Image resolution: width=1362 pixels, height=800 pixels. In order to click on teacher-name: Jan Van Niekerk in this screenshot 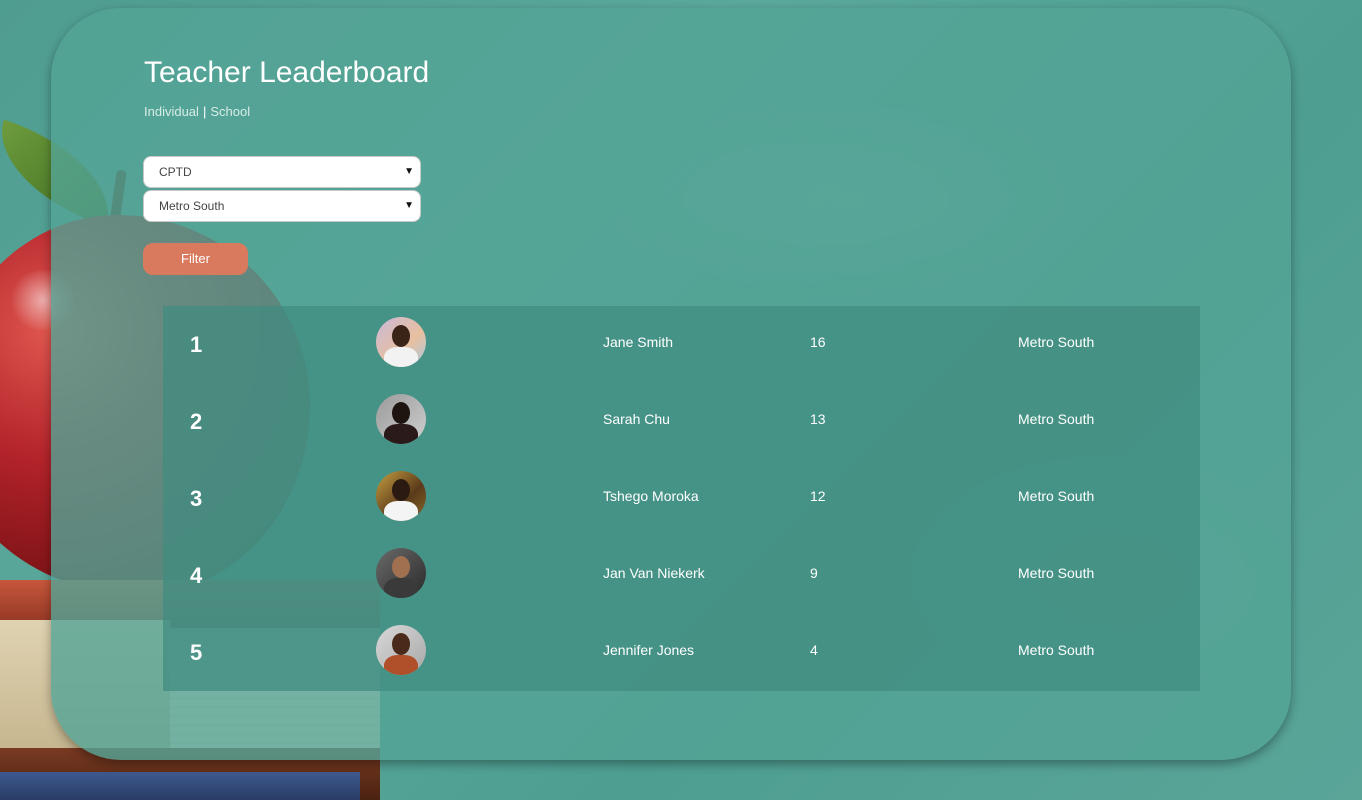, I will do `click(654, 573)`.